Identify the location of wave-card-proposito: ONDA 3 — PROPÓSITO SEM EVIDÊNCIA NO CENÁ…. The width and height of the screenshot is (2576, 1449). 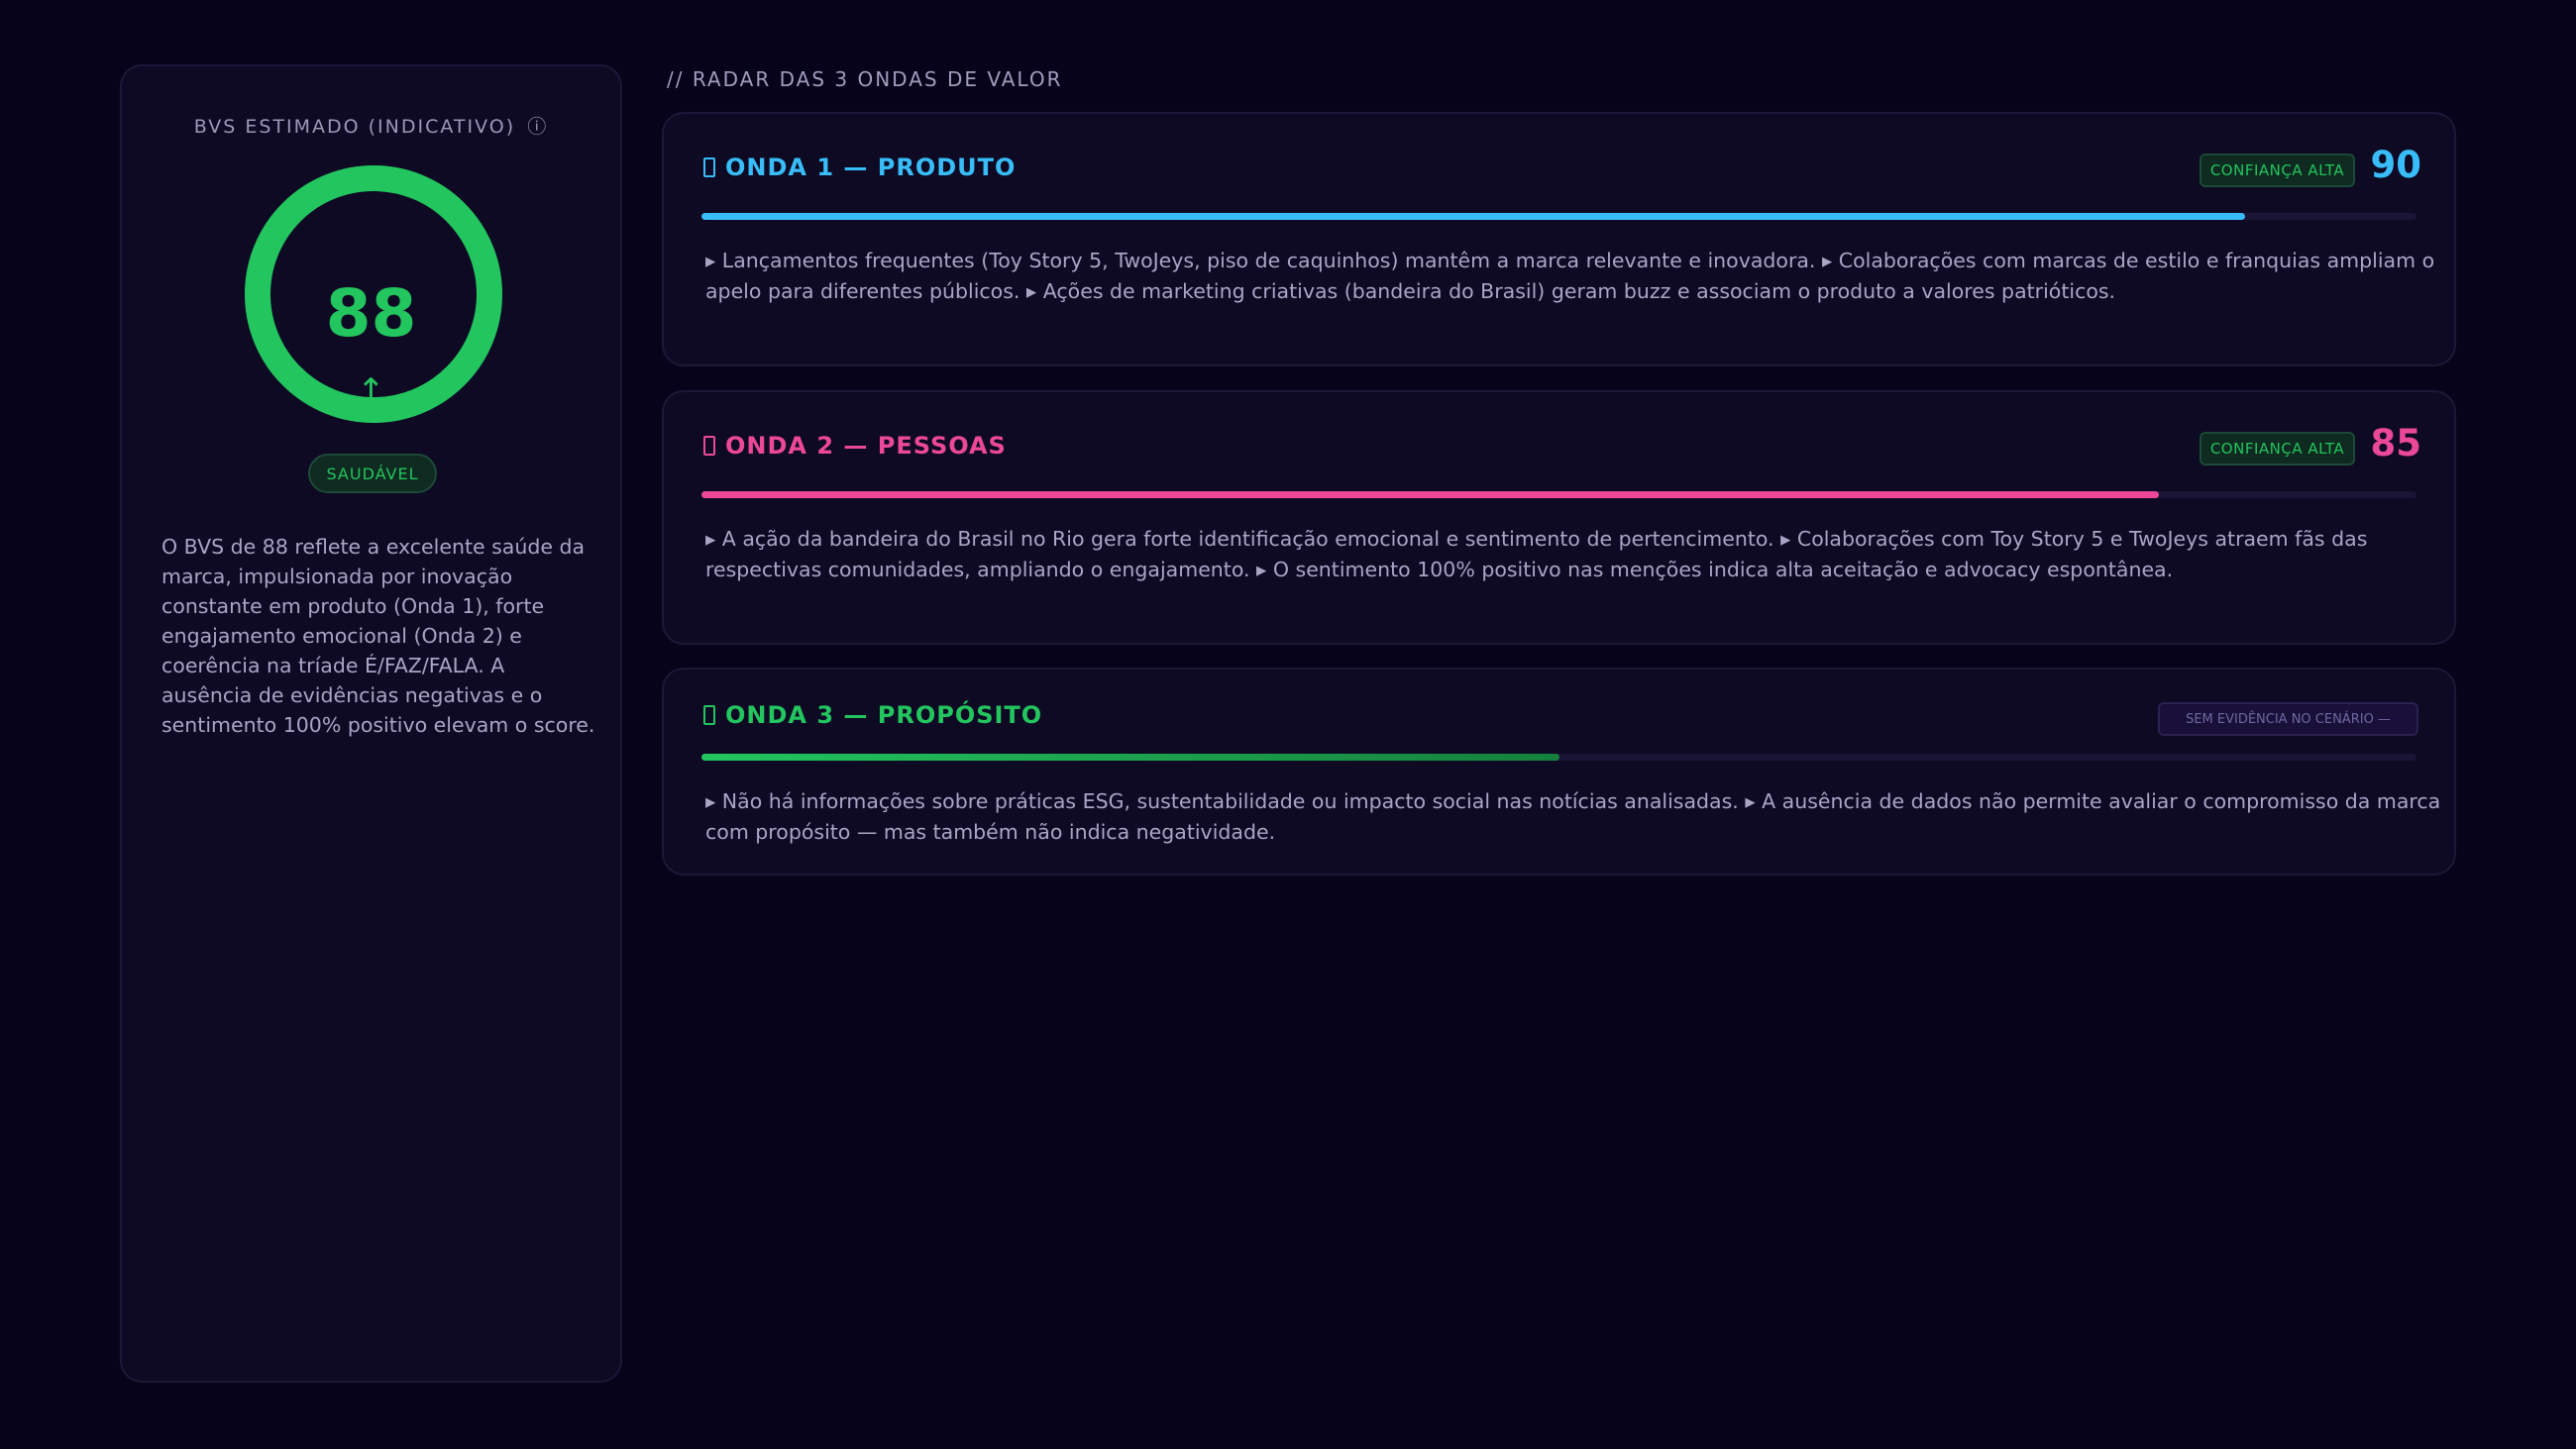
(1559, 772).